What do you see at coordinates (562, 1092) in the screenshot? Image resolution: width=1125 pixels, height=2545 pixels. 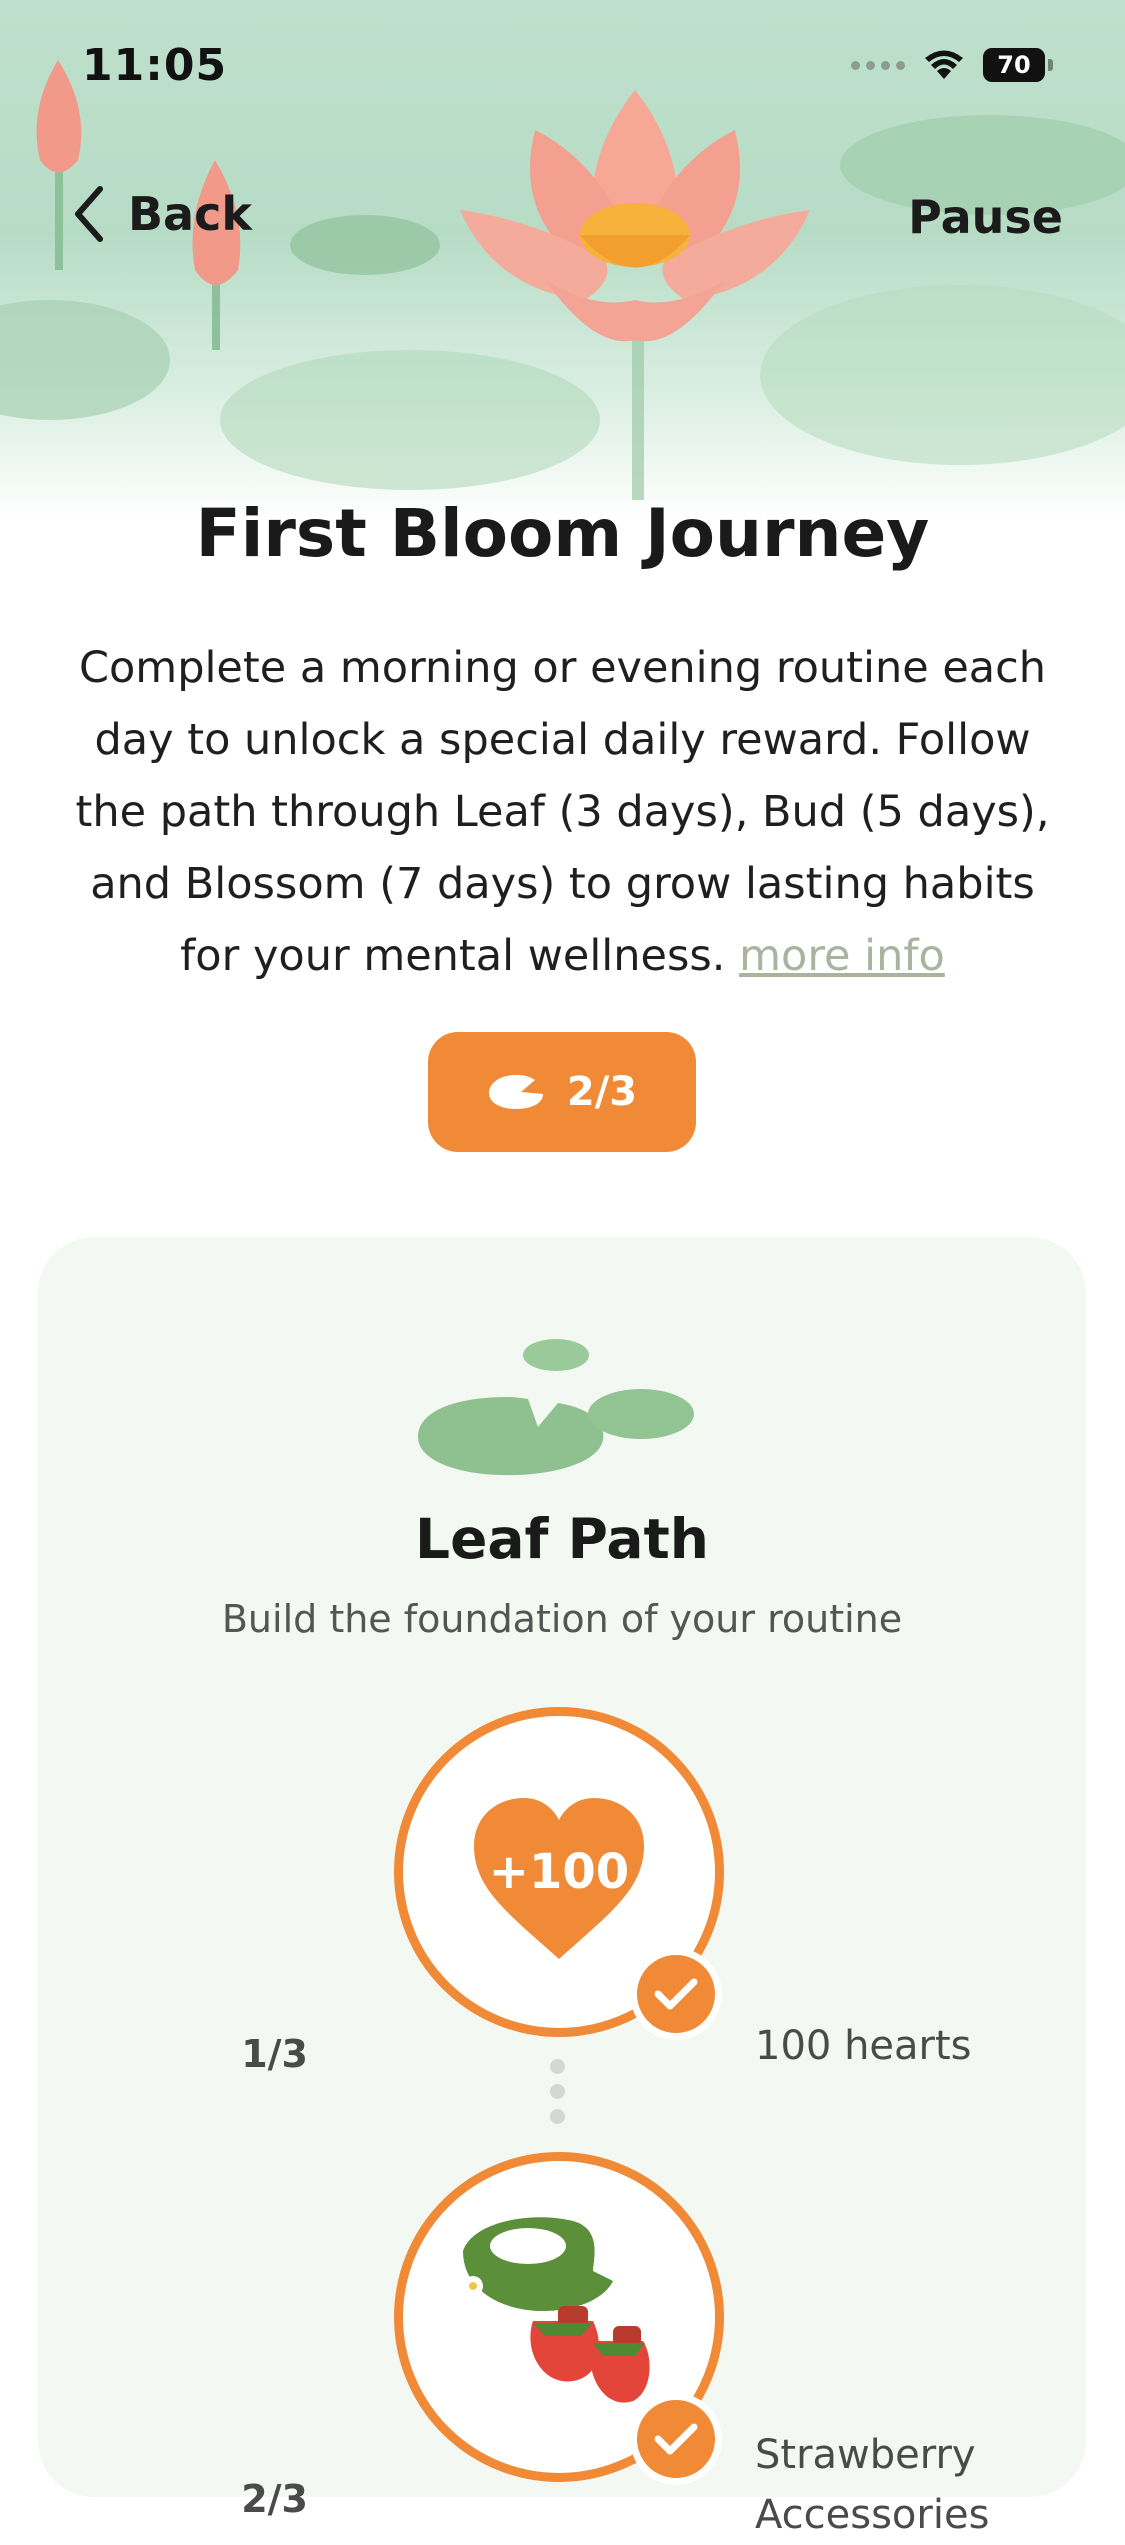 I see `journey-progress-badge: 2/3` at bounding box center [562, 1092].